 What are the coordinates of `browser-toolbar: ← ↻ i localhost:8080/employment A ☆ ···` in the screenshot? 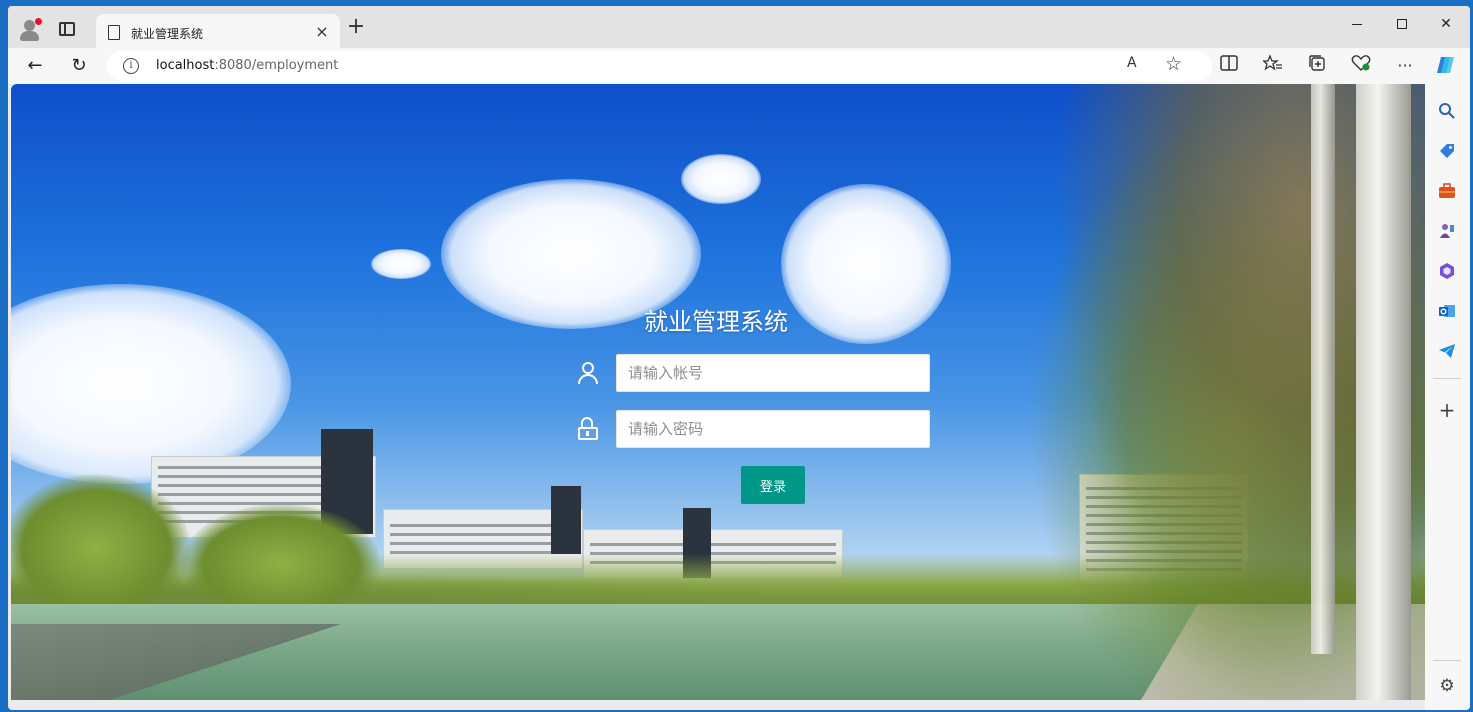 It's located at (739, 66).